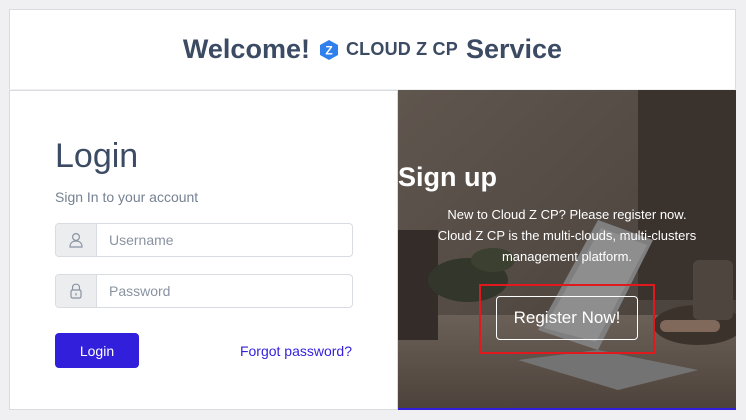  Describe the element at coordinates (224, 291) in the screenshot. I see `password-input` at that location.